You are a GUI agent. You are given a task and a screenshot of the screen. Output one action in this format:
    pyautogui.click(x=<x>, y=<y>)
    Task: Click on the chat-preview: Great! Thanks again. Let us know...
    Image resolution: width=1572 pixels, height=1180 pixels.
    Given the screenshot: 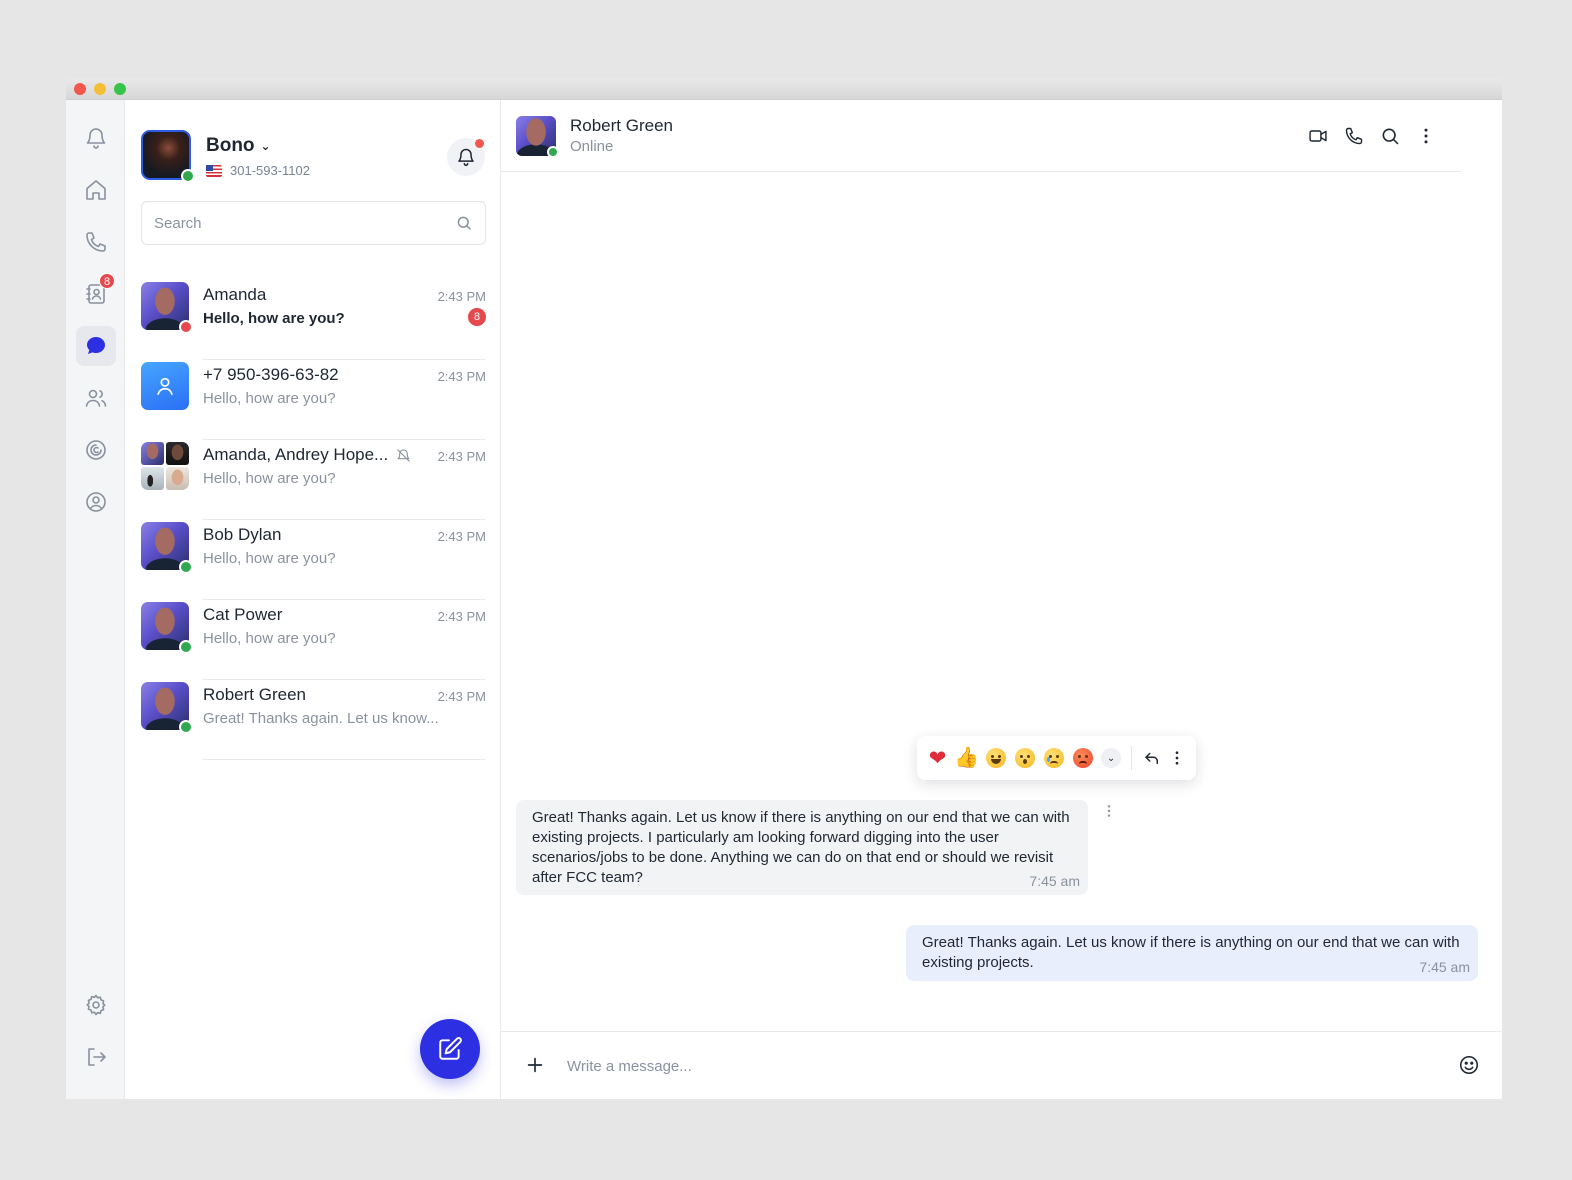 What is the action you would take?
    pyautogui.click(x=321, y=718)
    